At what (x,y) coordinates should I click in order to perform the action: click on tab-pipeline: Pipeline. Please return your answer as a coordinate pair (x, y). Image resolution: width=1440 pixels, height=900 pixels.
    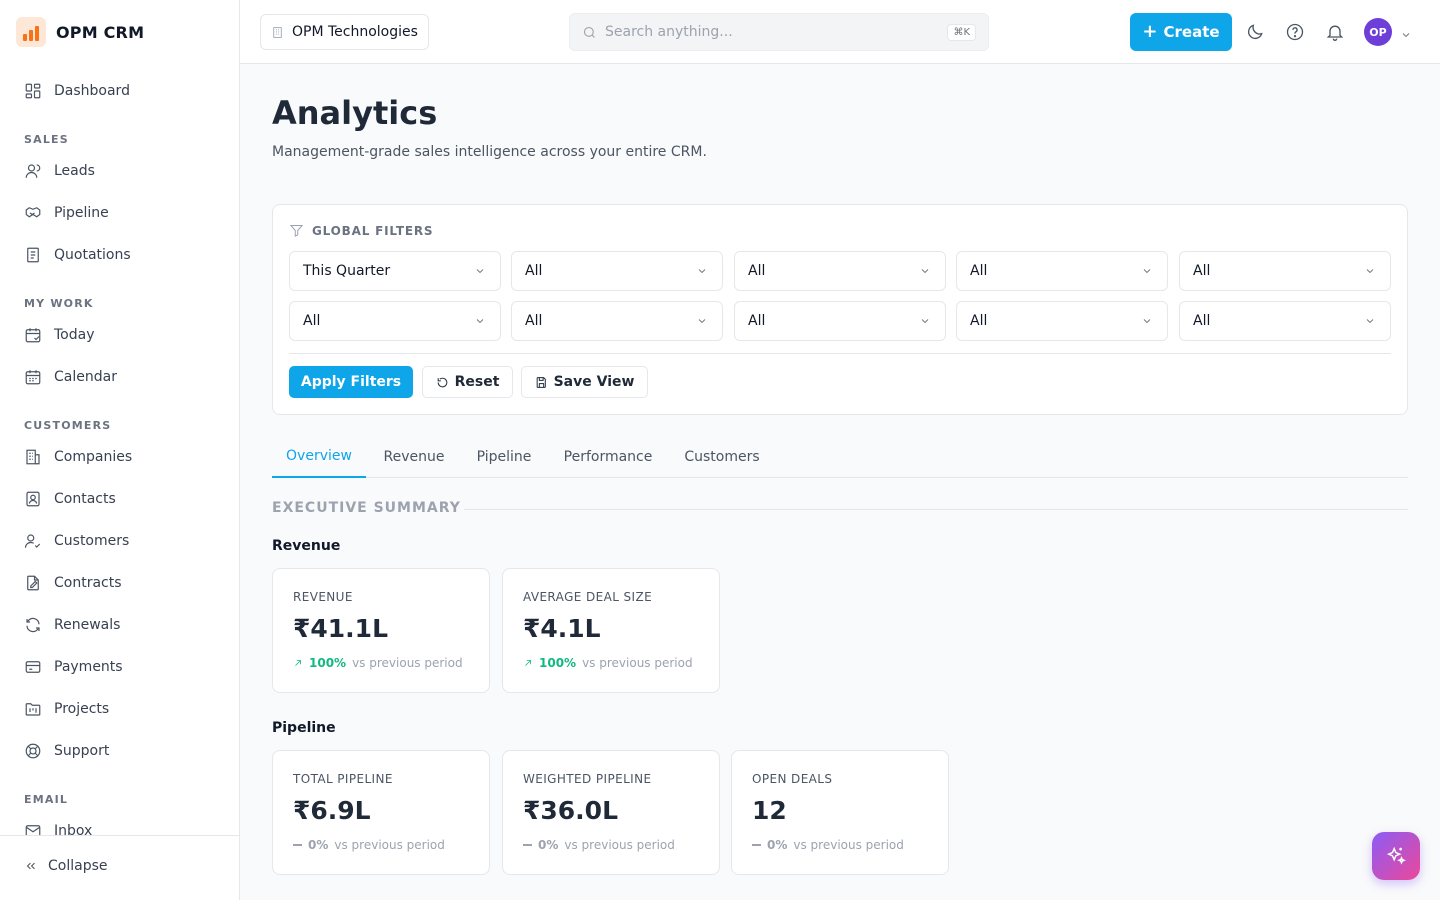
    Looking at the image, I should click on (504, 457).